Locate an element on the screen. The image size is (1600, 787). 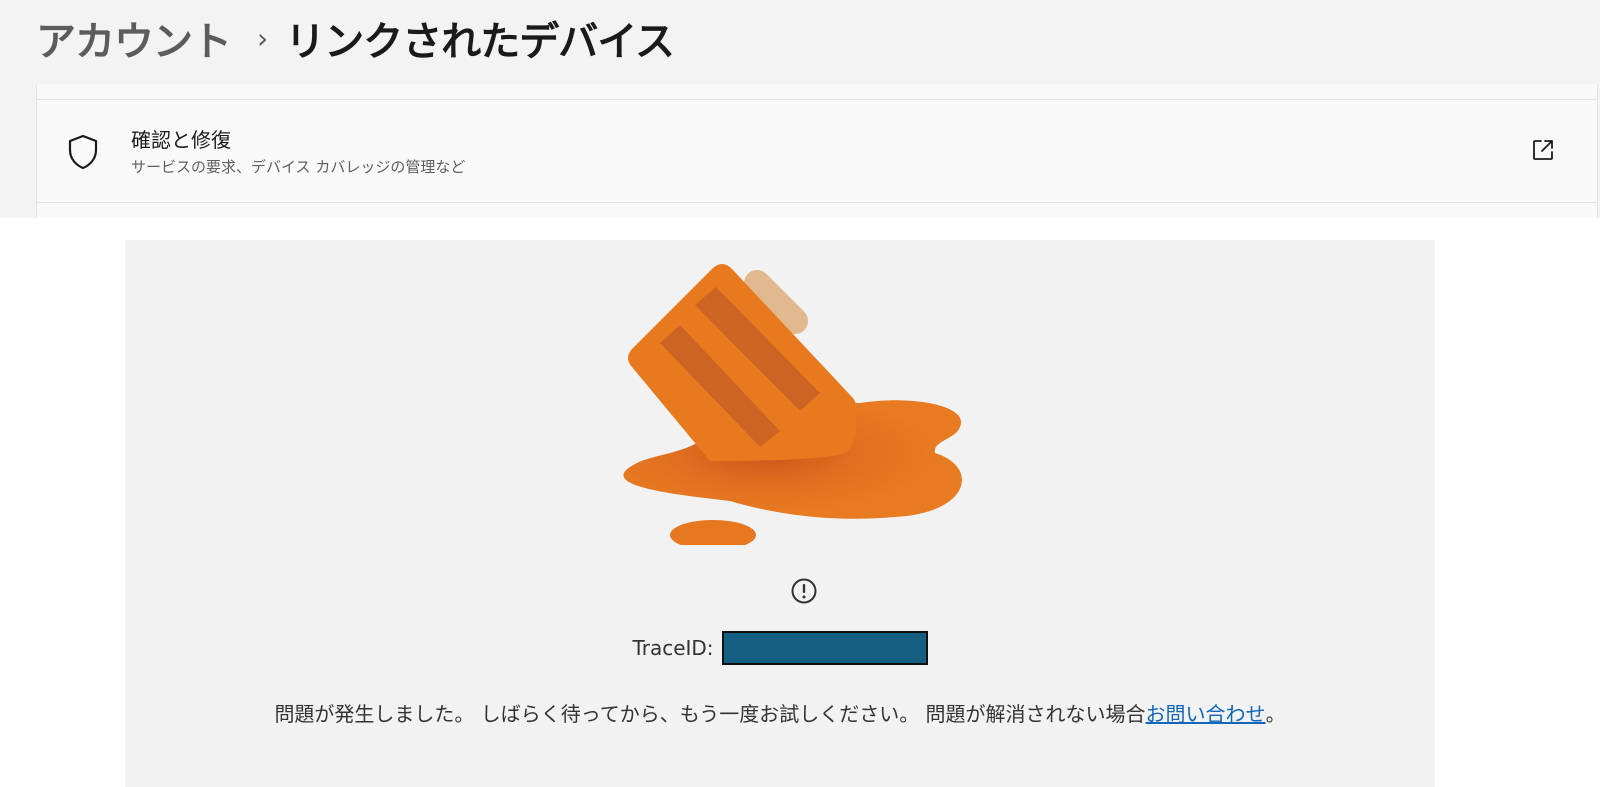
list-divider is located at coordinates (817, 92).